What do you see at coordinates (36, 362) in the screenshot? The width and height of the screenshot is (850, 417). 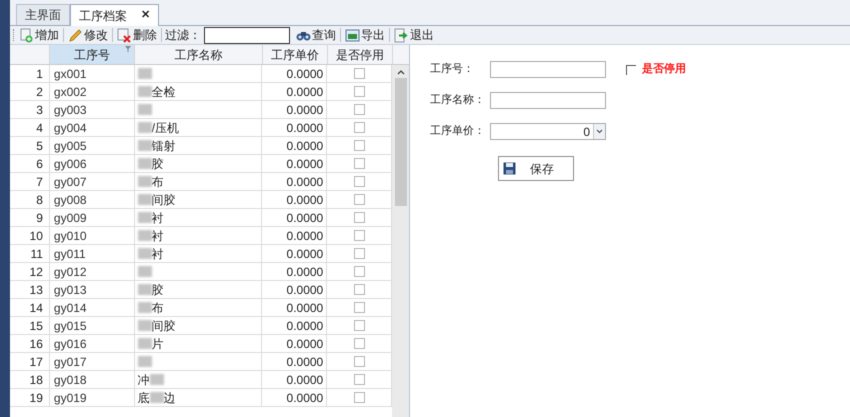 I see `row-number: 17` at bounding box center [36, 362].